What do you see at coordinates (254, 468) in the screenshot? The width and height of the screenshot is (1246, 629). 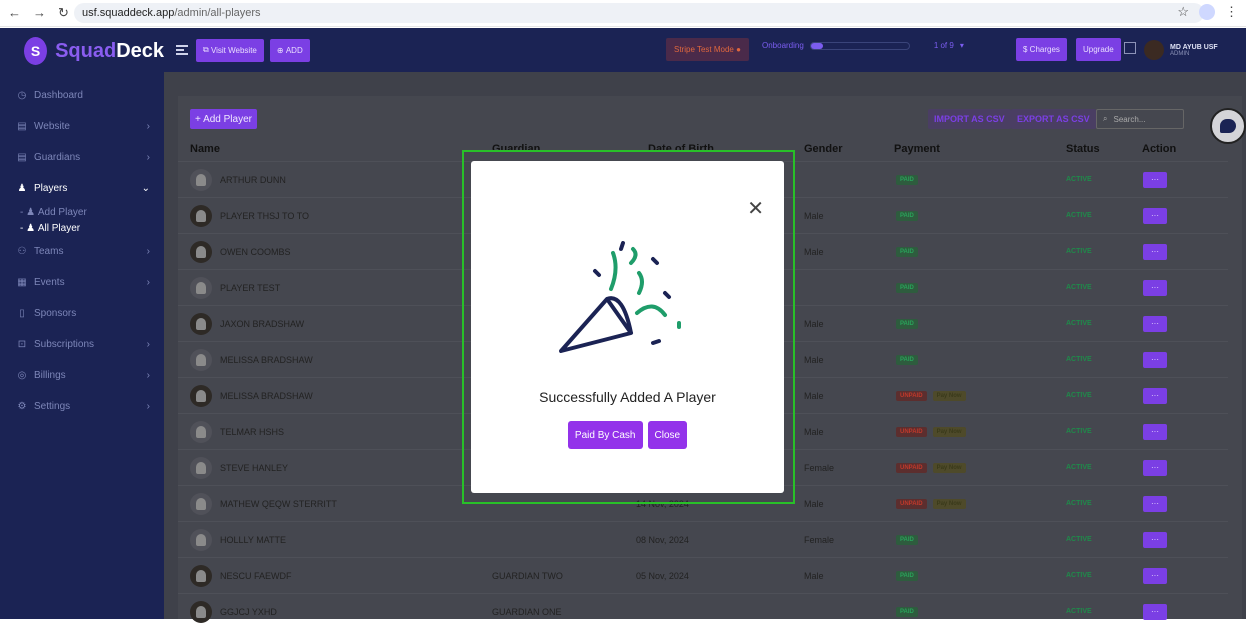 I see `player-name: STEVE HANLEY` at bounding box center [254, 468].